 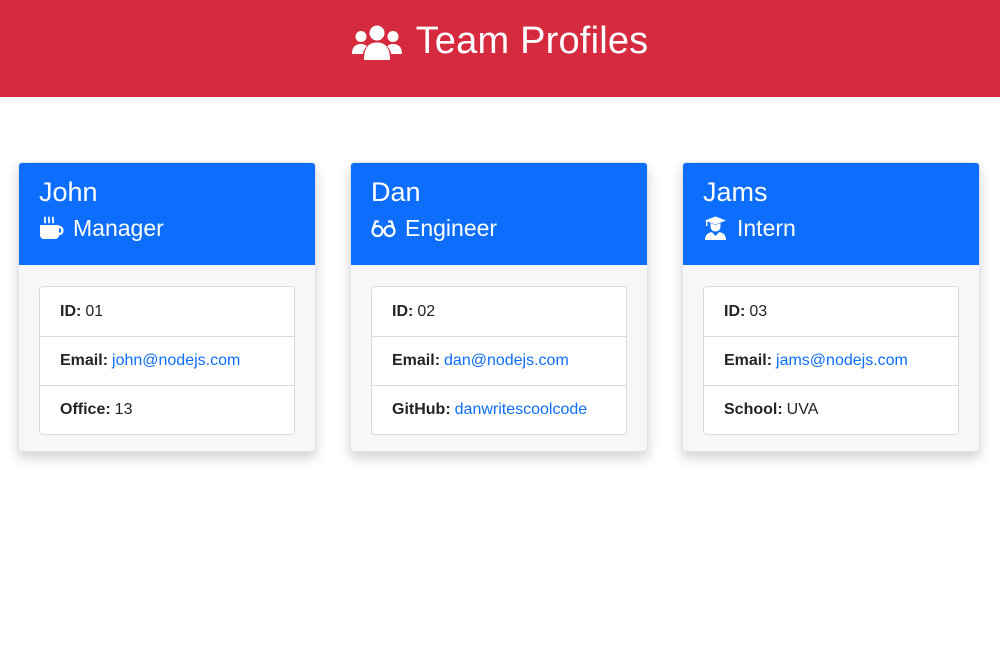 I want to click on page-title: Team Profiles, so click(x=532, y=41).